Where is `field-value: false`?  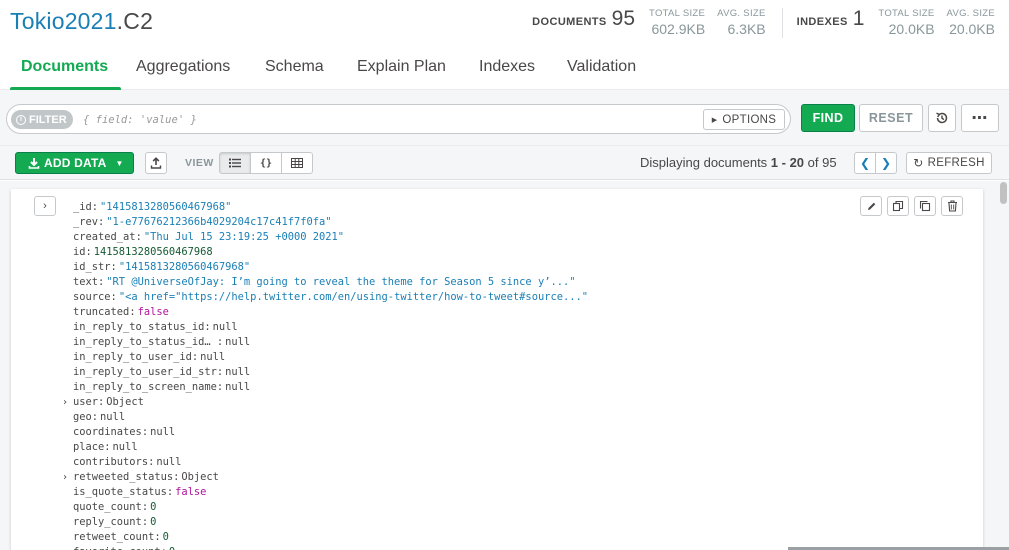
field-value: false is located at coordinates (153, 312).